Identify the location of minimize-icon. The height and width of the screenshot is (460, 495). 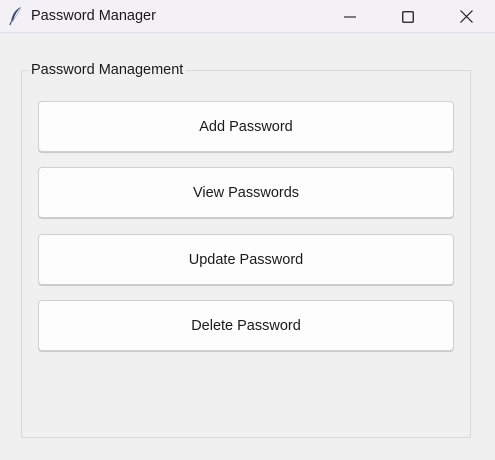
(350, 17).